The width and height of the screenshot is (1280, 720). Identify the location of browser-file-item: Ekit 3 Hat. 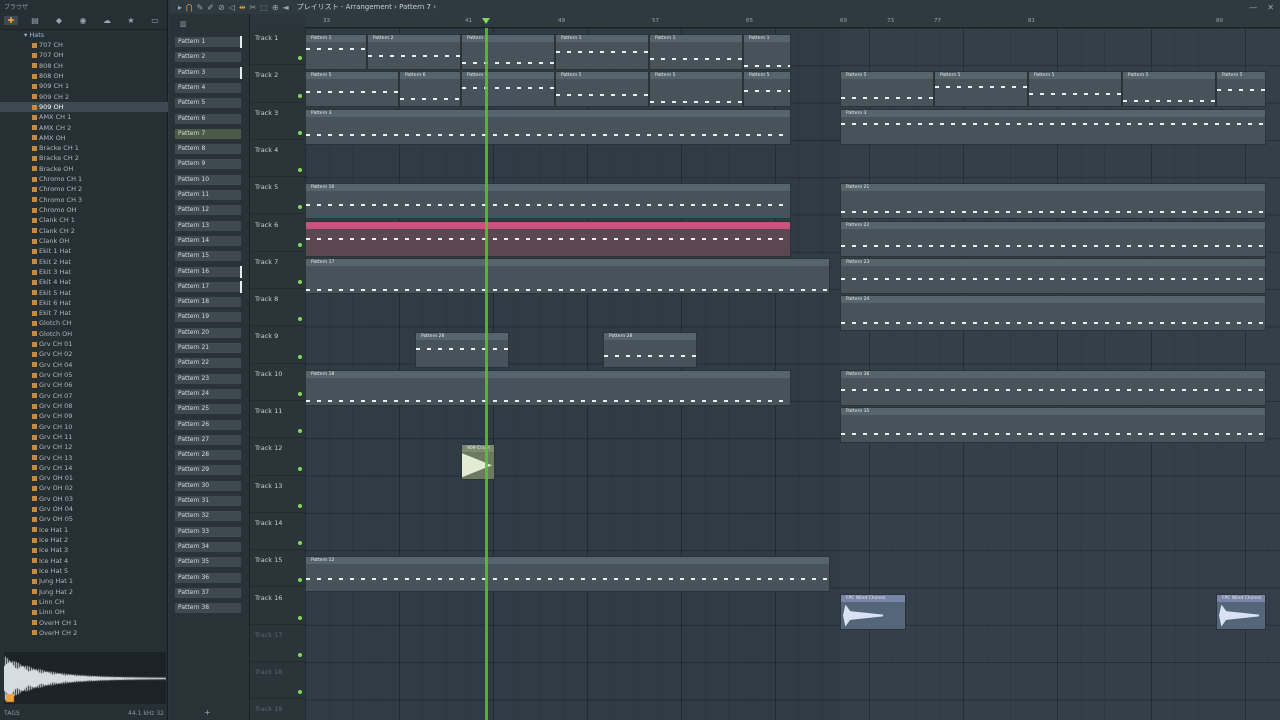
(84, 272).